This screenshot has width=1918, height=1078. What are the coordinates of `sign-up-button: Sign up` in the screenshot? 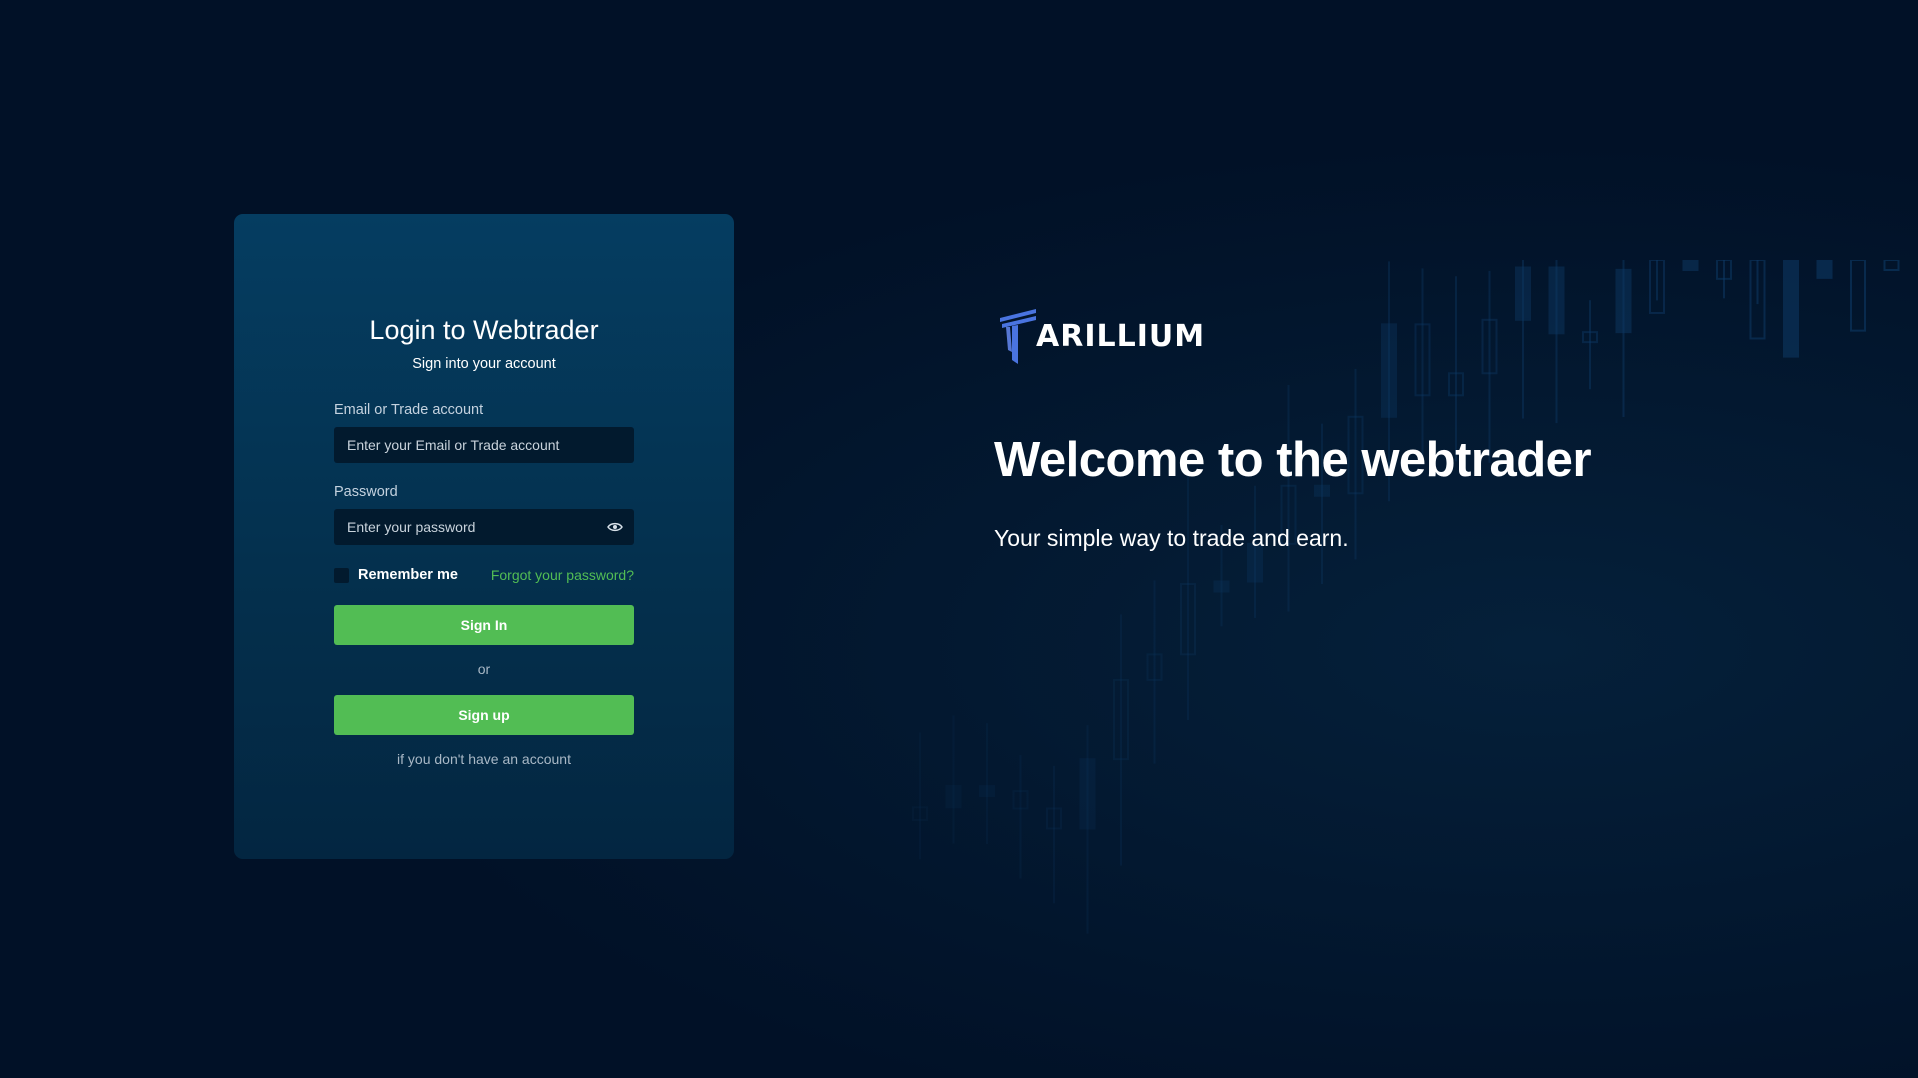 It's located at (484, 715).